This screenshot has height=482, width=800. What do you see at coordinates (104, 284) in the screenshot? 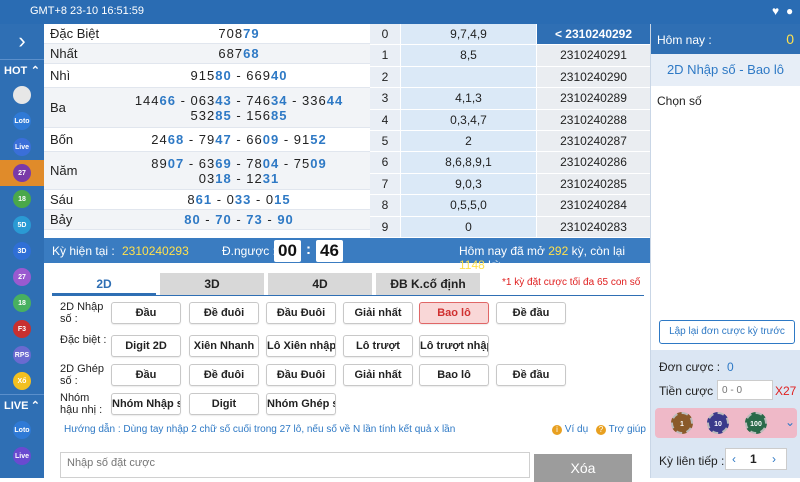
I see `tab-2d: 2D` at bounding box center [104, 284].